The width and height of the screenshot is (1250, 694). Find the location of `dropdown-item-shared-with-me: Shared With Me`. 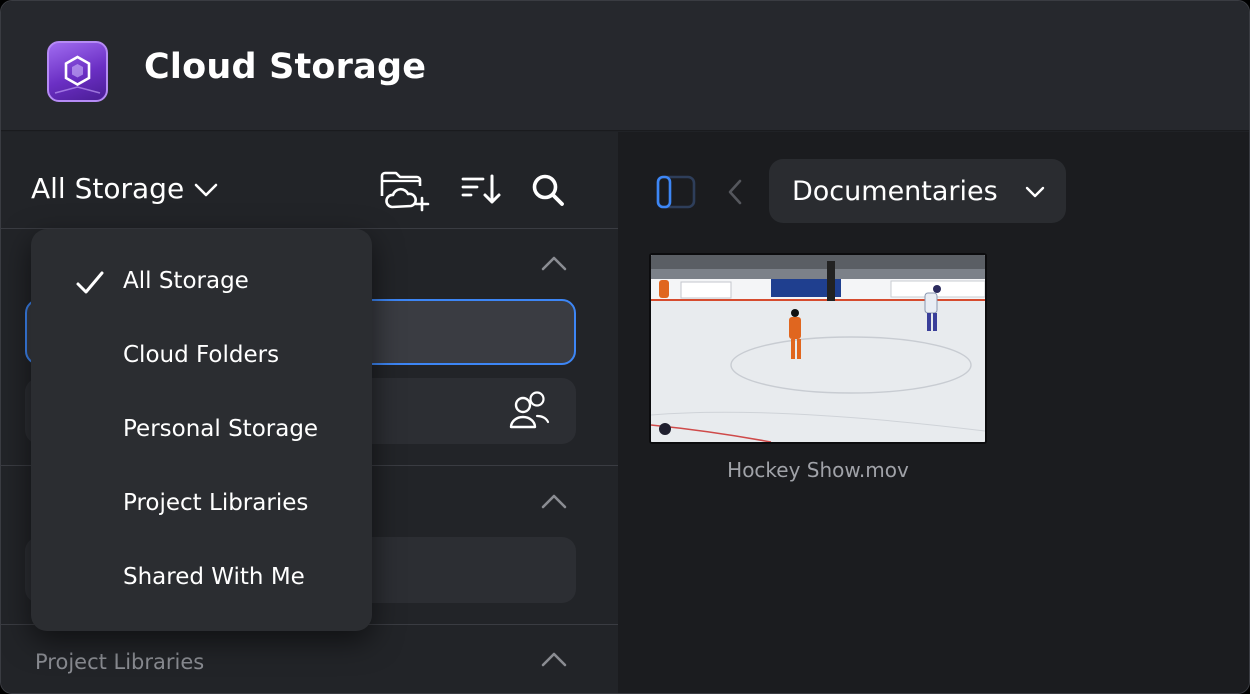

dropdown-item-shared-with-me: Shared With Me is located at coordinates (201, 579).